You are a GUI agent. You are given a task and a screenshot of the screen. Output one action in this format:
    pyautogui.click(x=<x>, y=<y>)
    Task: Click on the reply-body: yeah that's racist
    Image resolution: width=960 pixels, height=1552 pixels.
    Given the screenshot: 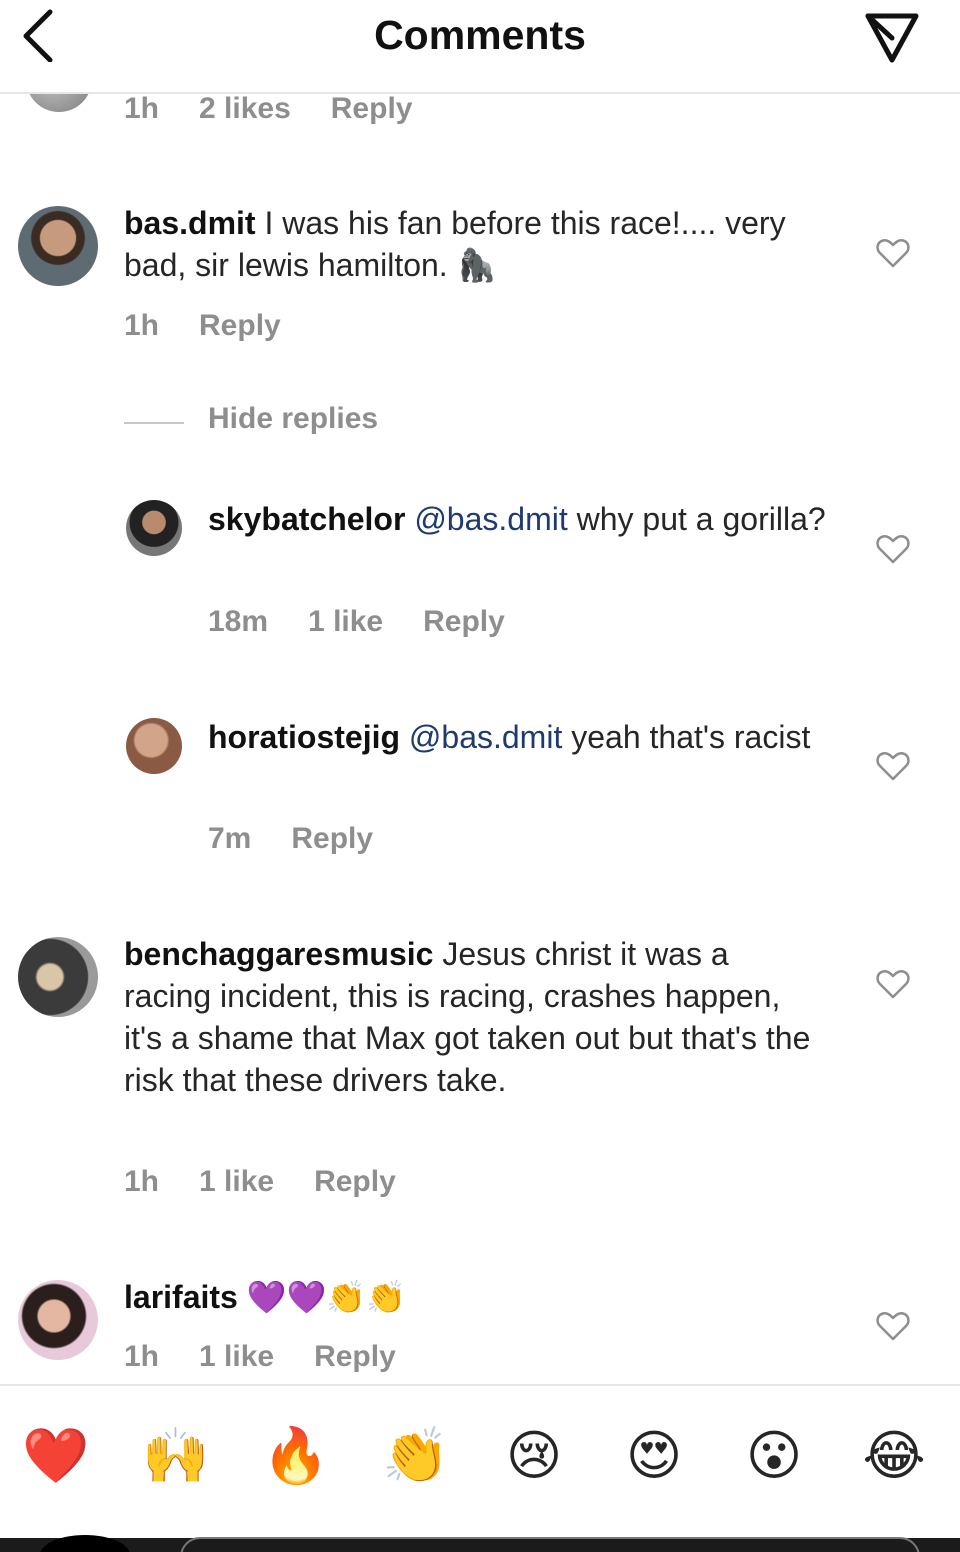 What is the action you would take?
    pyautogui.click(x=691, y=737)
    